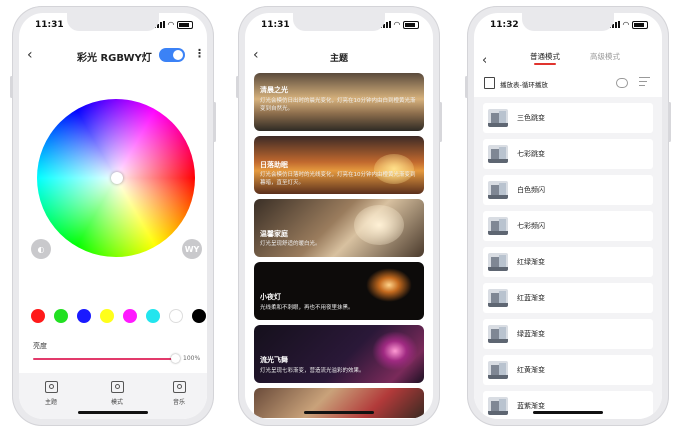 This screenshot has width=677, height=432. What do you see at coordinates (199, 53) in the screenshot?
I see `more-icon: ⋮` at bounding box center [199, 53].